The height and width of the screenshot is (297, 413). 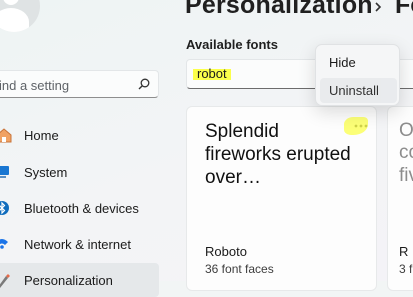 What do you see at coordinates (354, 90) in the screenshot?
I see `menu-item-label: Uninstall` at bounding box center [354, 90].